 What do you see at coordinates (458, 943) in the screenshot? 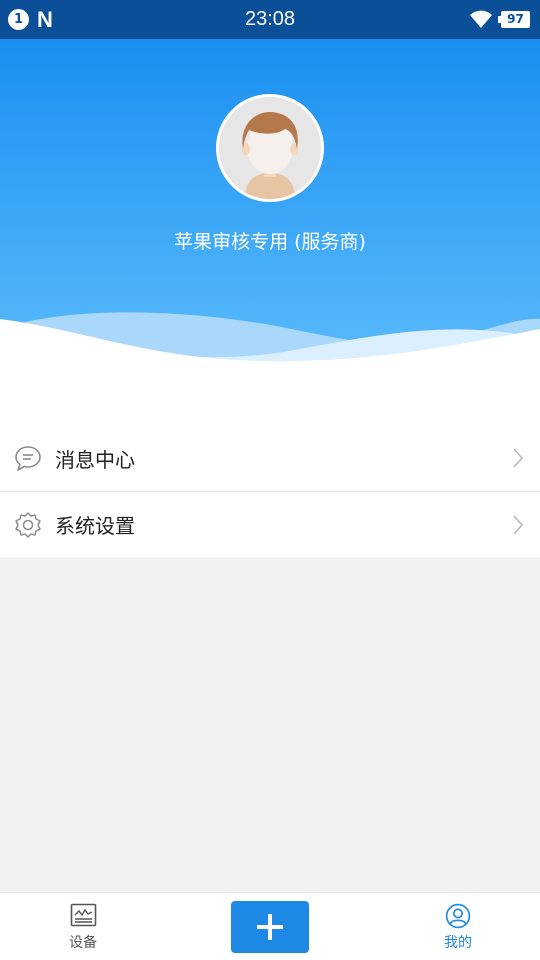
I see `tab-label: 我的` at bounding box center [458, 943].